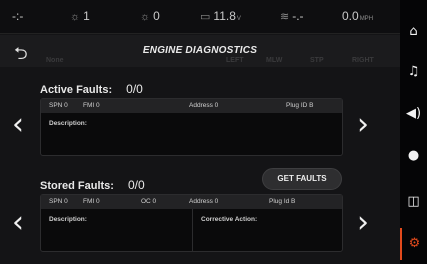 The width and height of the screenshot is (427, 264). Describe the element at coordinates (363, 60) in the screenshot. I see `ghost-label: RIGHT` at that location.